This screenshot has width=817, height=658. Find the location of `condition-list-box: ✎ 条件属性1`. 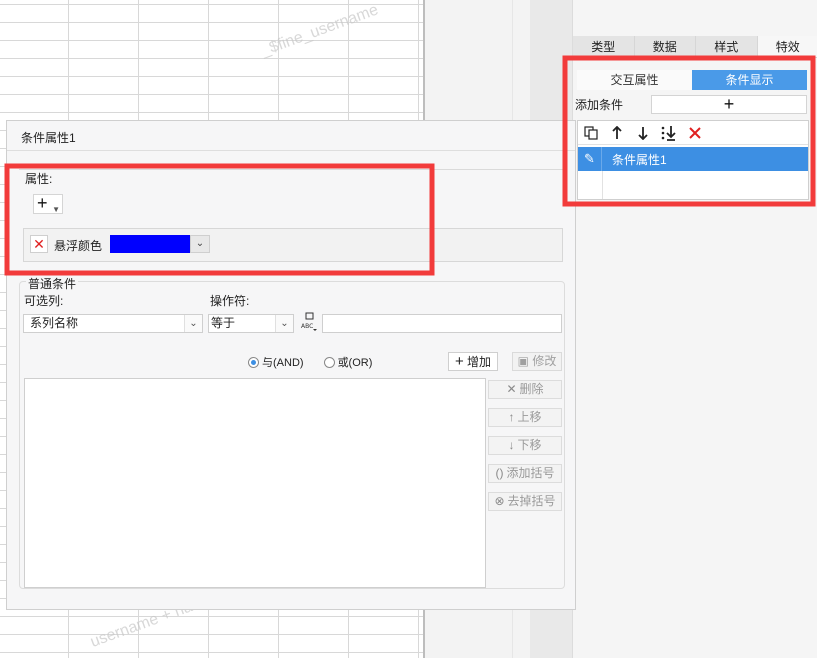

condition-list-box: ✎ 条件属性1 is located at coordinates (693, 160).